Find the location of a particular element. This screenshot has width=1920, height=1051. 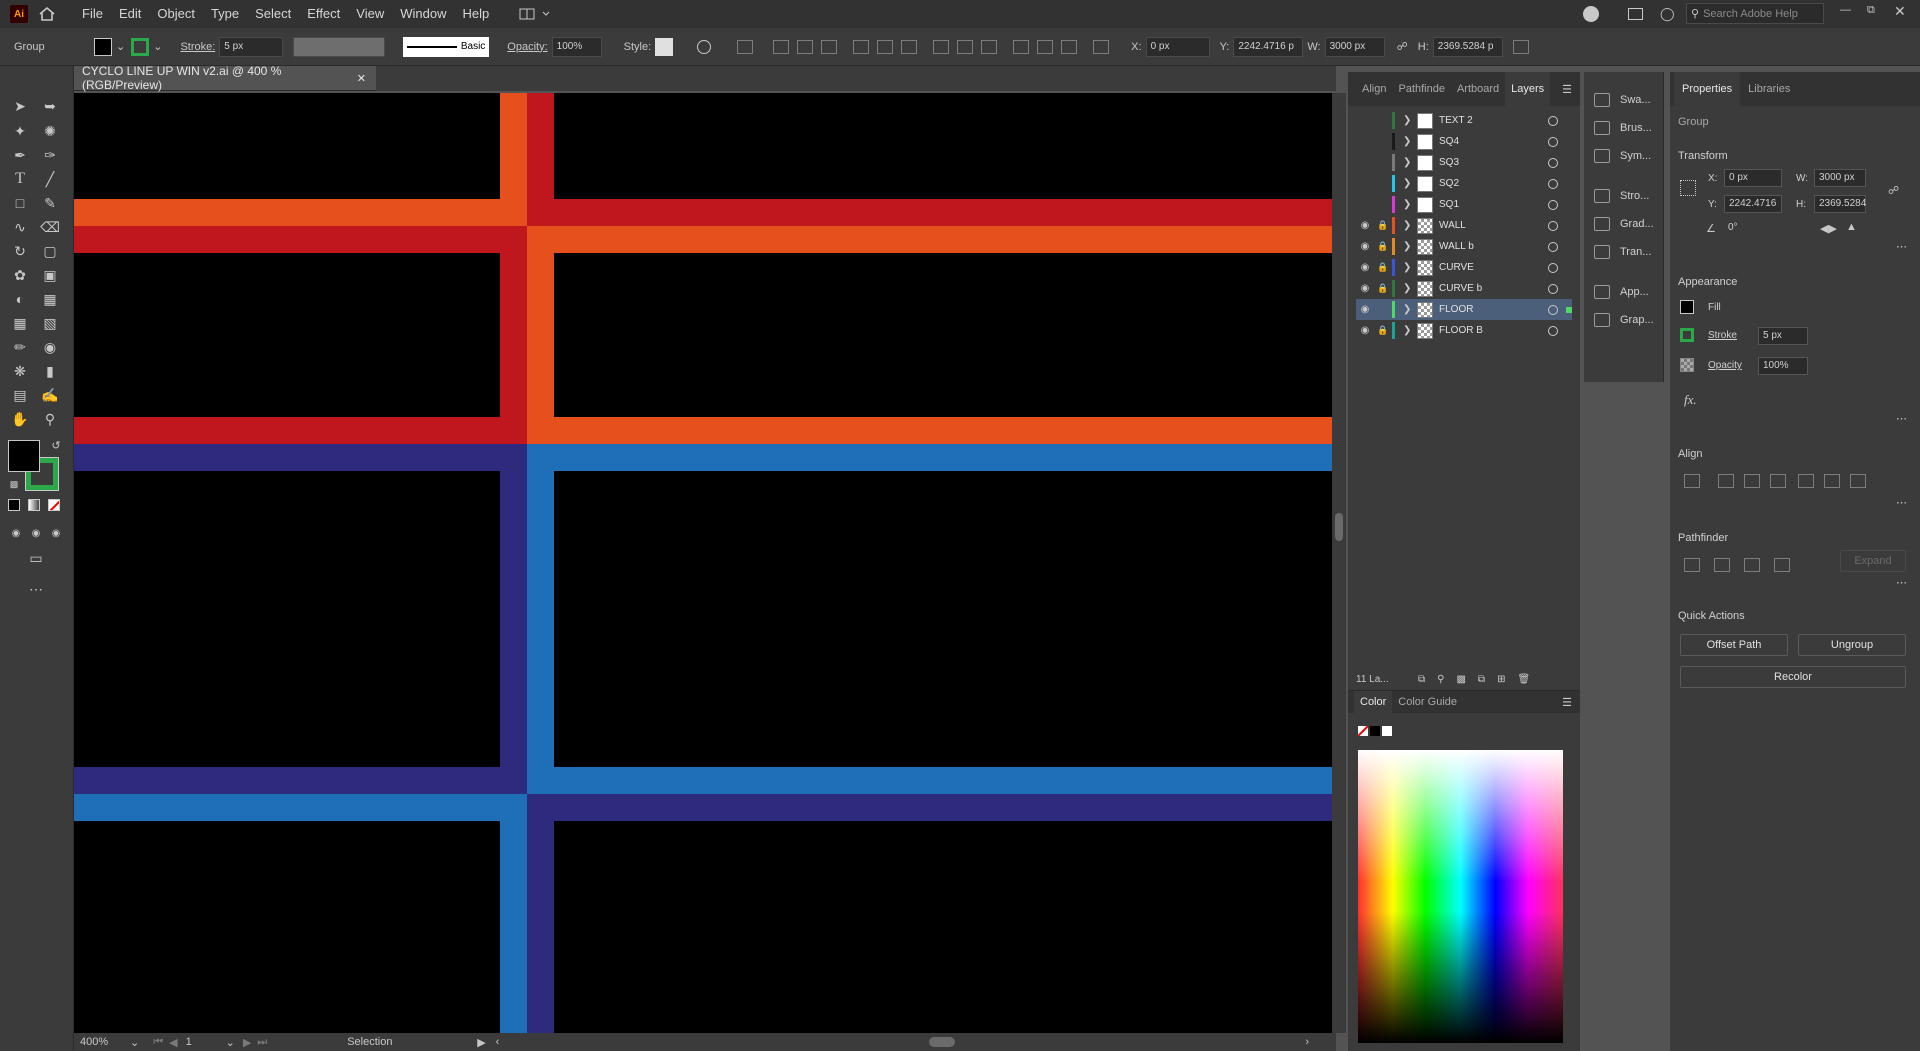

menu-help: Help is located at coordinates (475, 14).